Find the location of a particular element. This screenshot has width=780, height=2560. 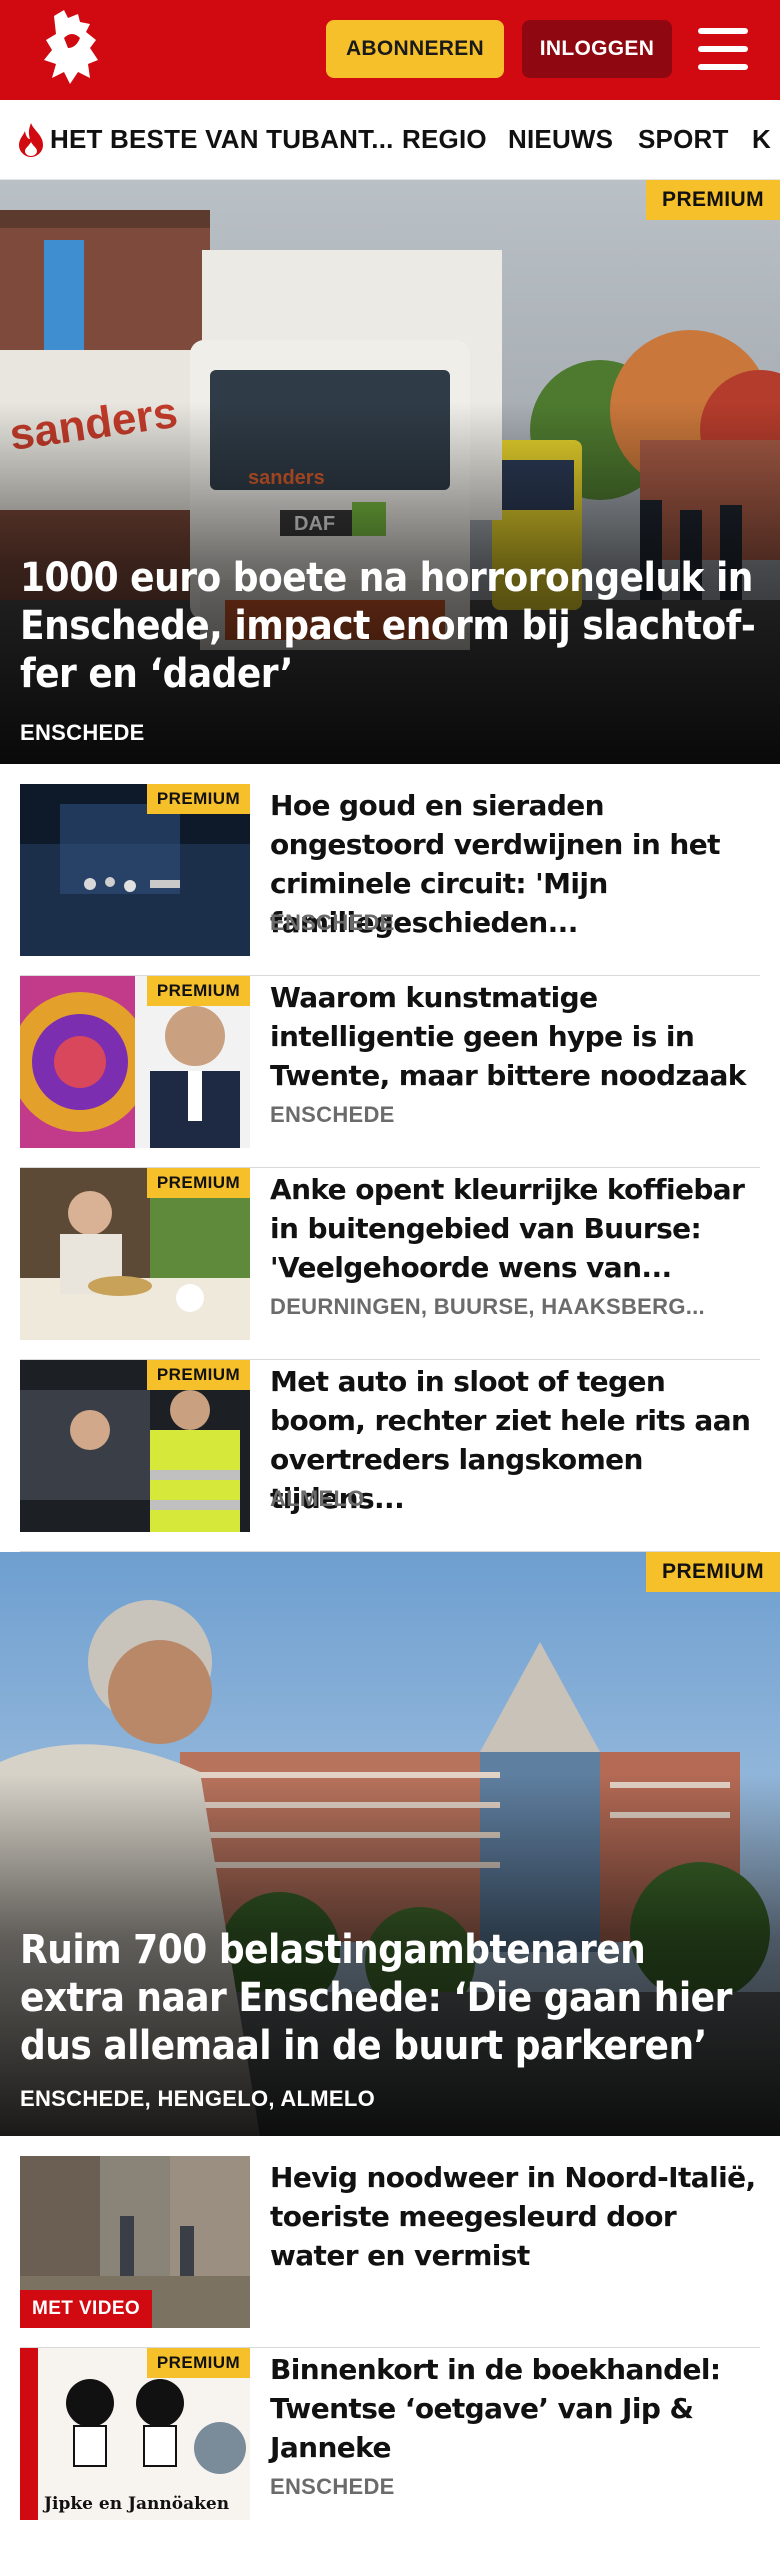

article-thumbnail: PREMIUM Jipke en Jannöaken is located at coordinates (135, 2434).